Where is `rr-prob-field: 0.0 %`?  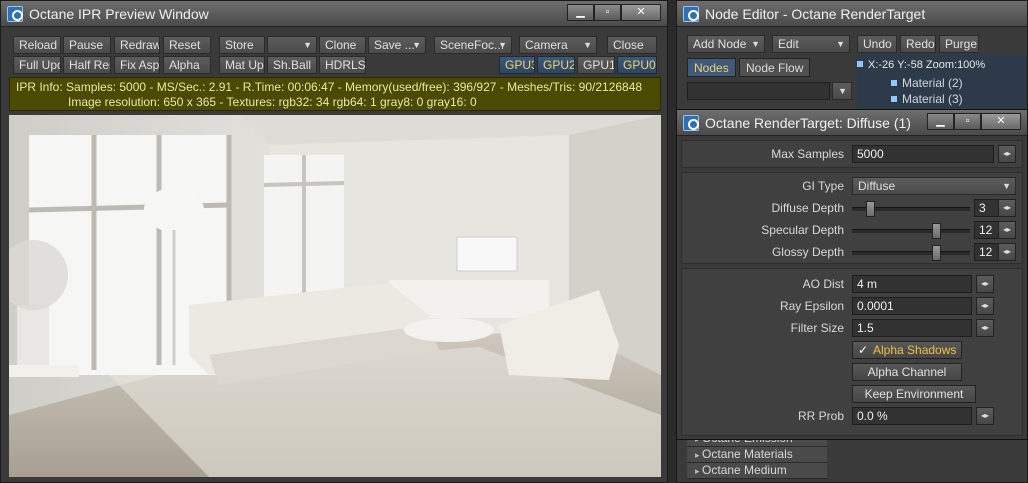 rr-prob-field: 0.0 % is located at coordinates (912, 416).